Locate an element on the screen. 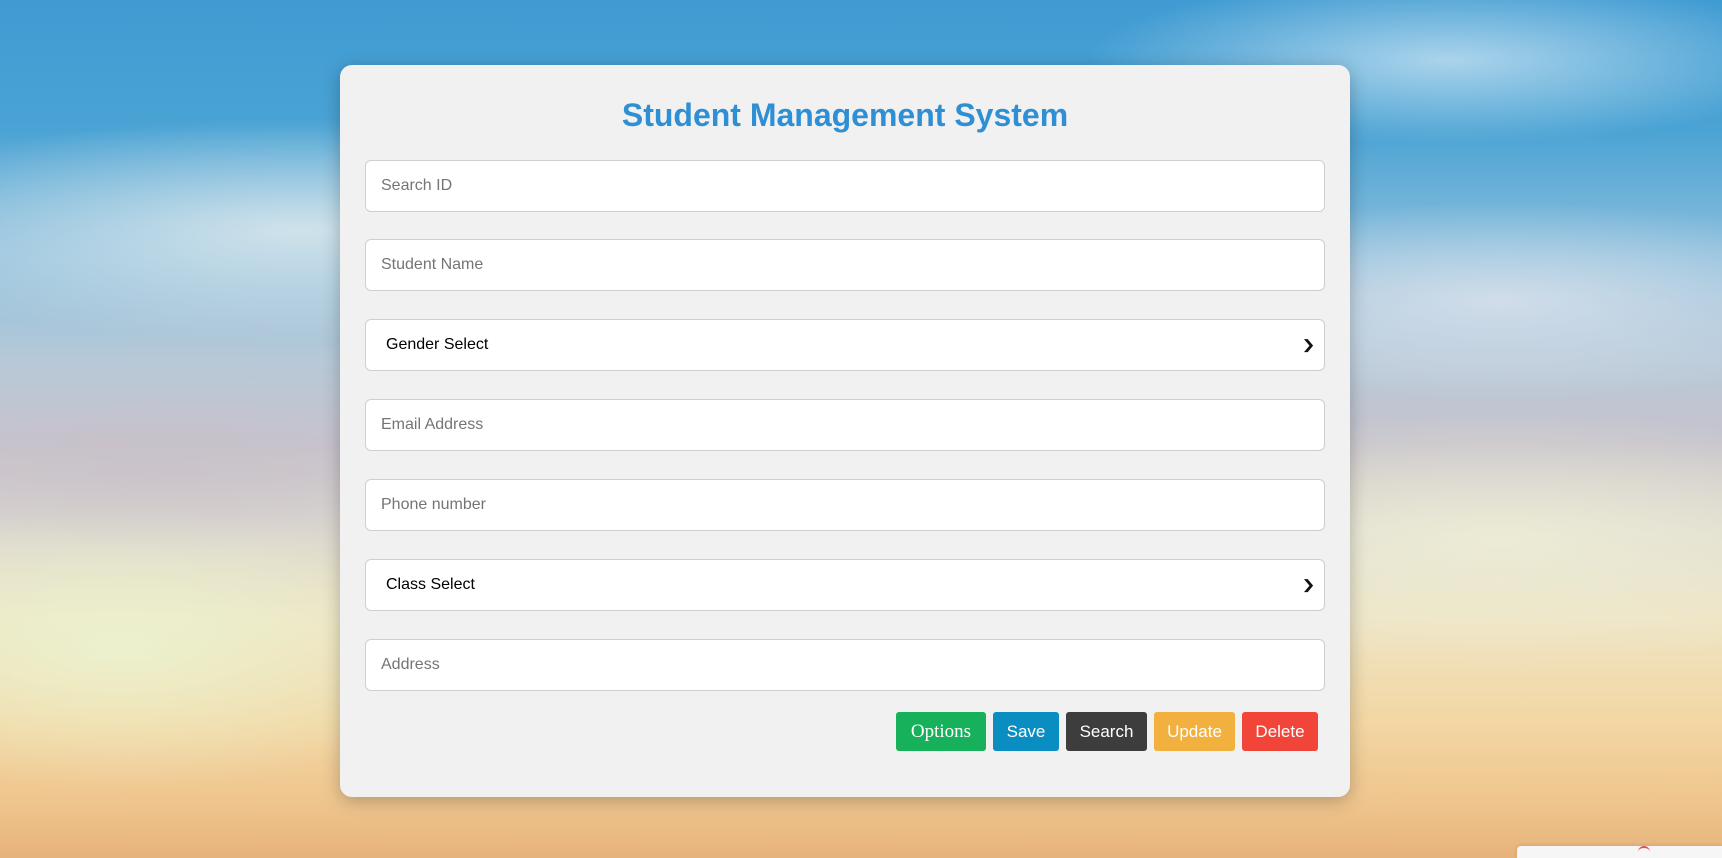 This screenshot has width=1722, height=858. address-input is located at coordinates (845, 665).